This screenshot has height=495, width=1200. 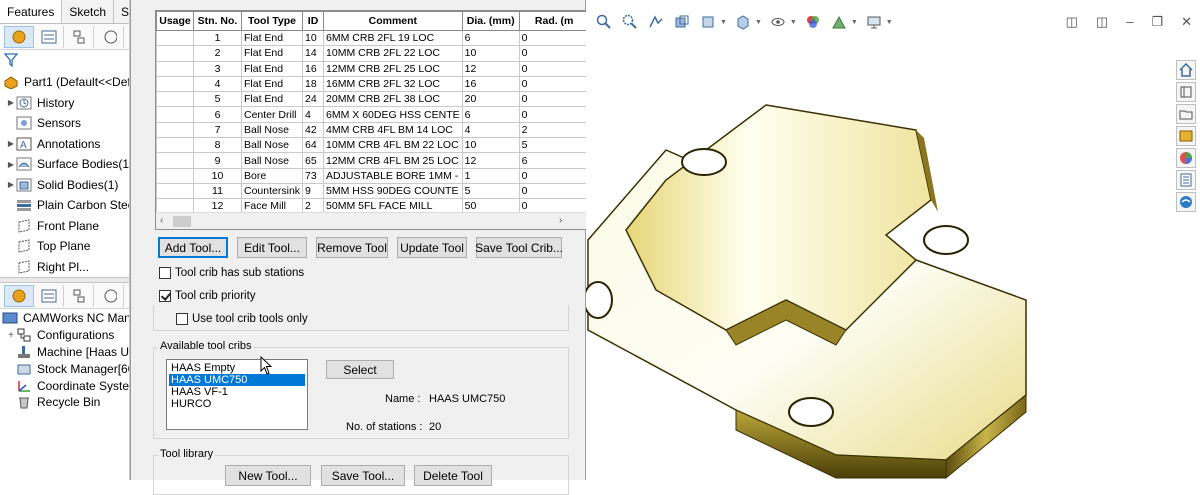 What do you see at coordinates (64, 205) in the screenshot?
I see `tree-item: Plain Carbon Stee` at bounding box center [64, 205].